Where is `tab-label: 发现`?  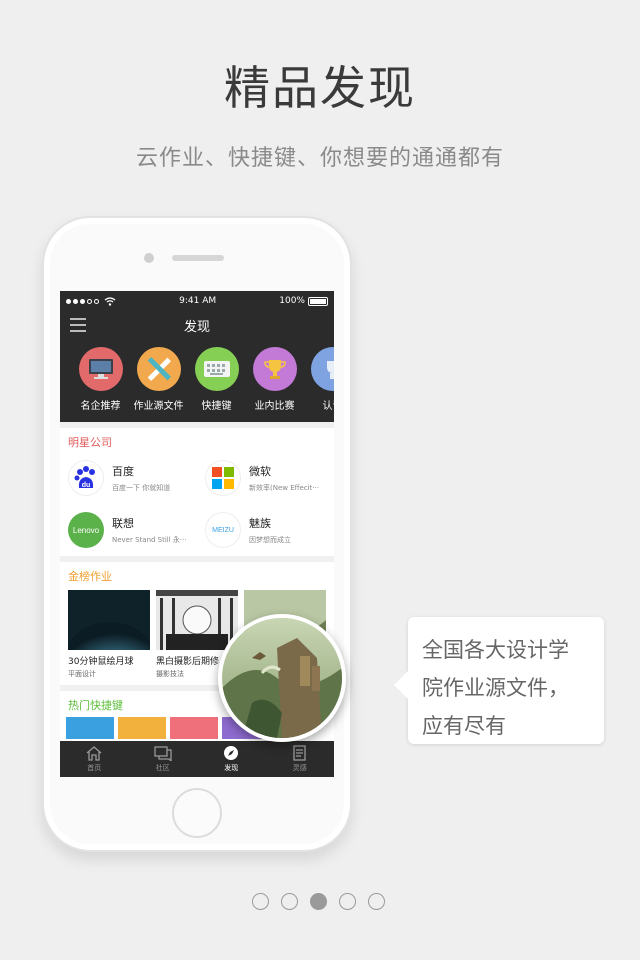
tab-label: 发现 is located at coordinates (231, 768).